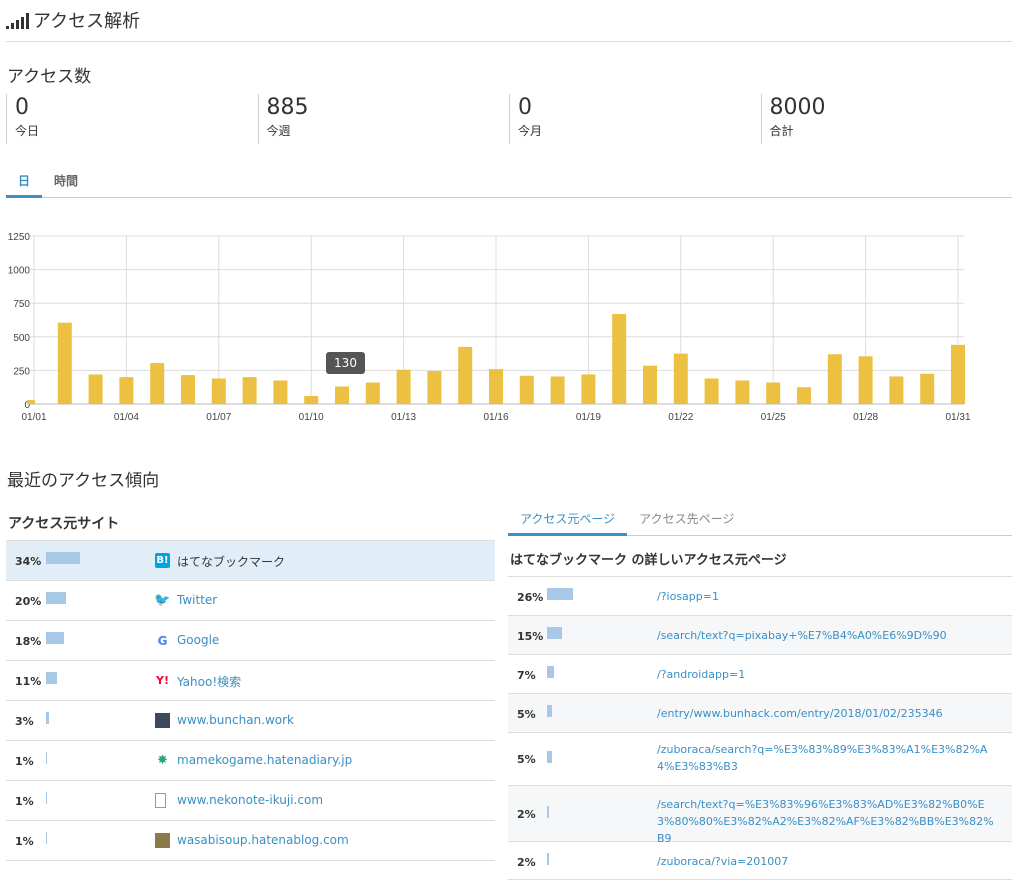  What do you see at coordinates (957, 417) in the screenshot?
I see `x-tick-label: 01/31` at bounding box center [957, 417].